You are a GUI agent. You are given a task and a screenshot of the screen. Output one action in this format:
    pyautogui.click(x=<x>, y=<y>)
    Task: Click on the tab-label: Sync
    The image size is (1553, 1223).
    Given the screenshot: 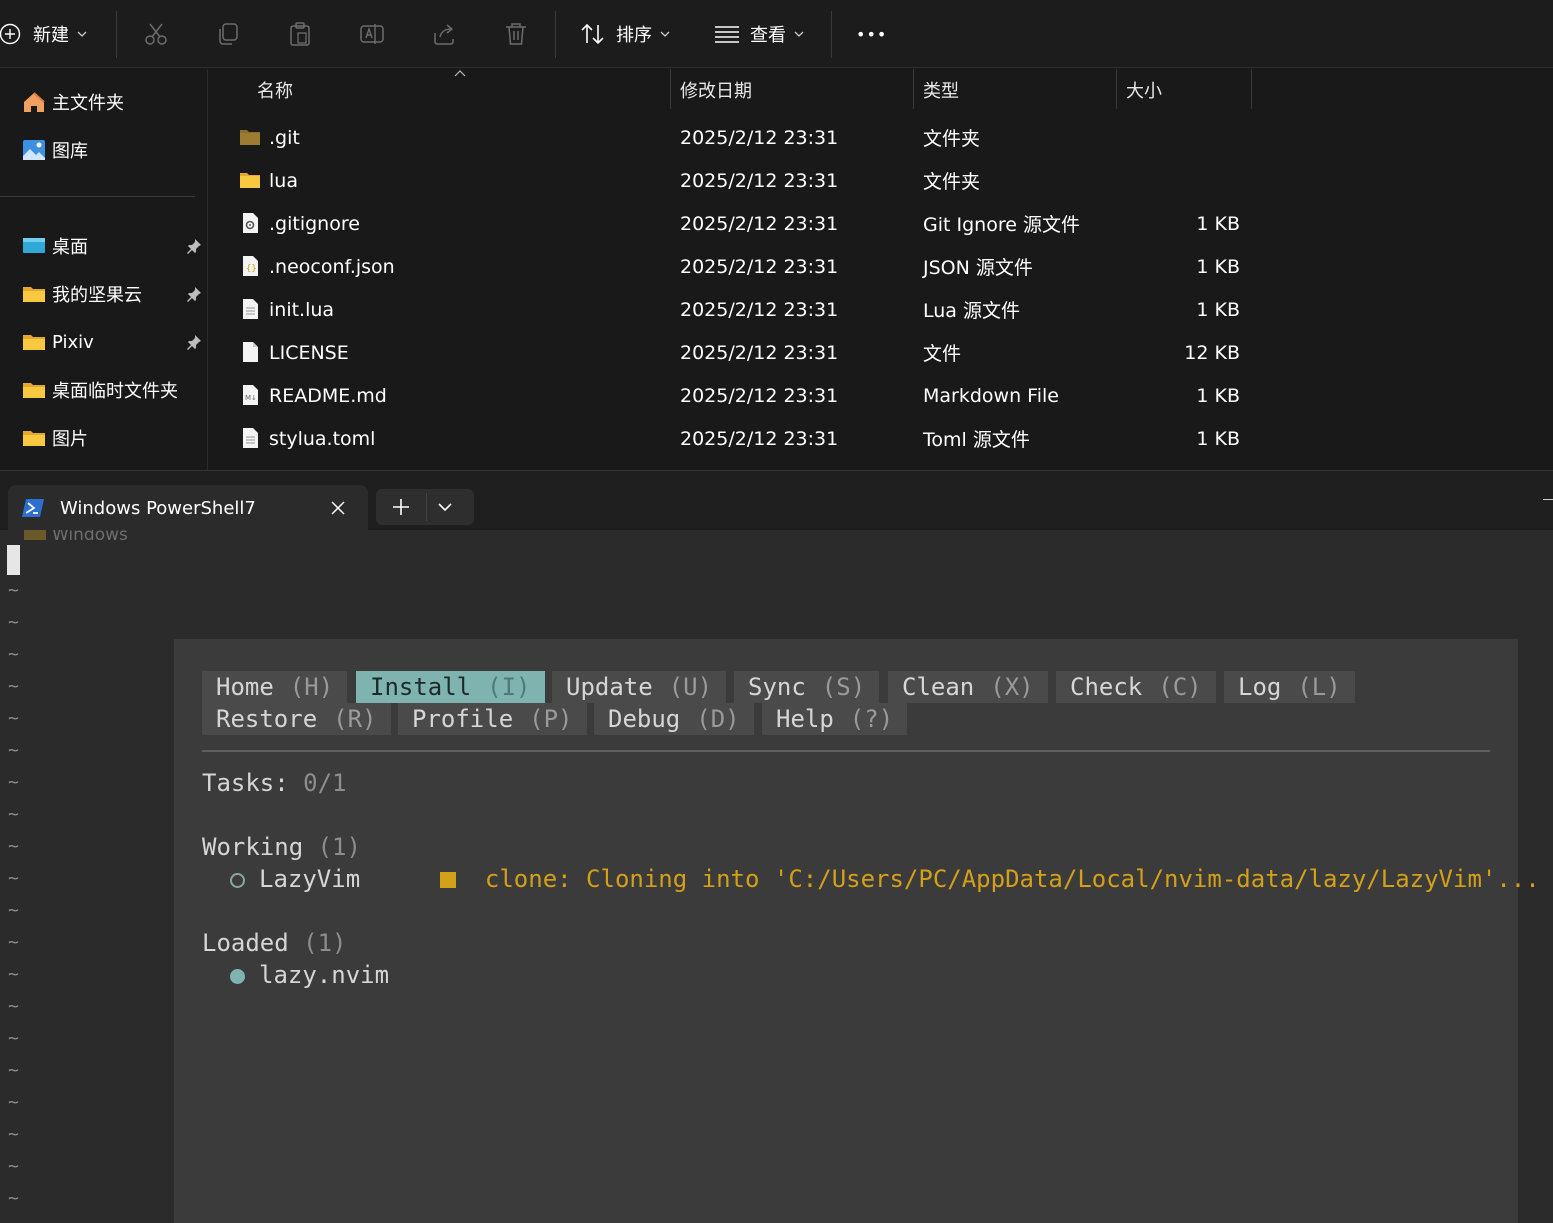 What is the action you would take?
    pyautogui.click(x=777, y=687)
    